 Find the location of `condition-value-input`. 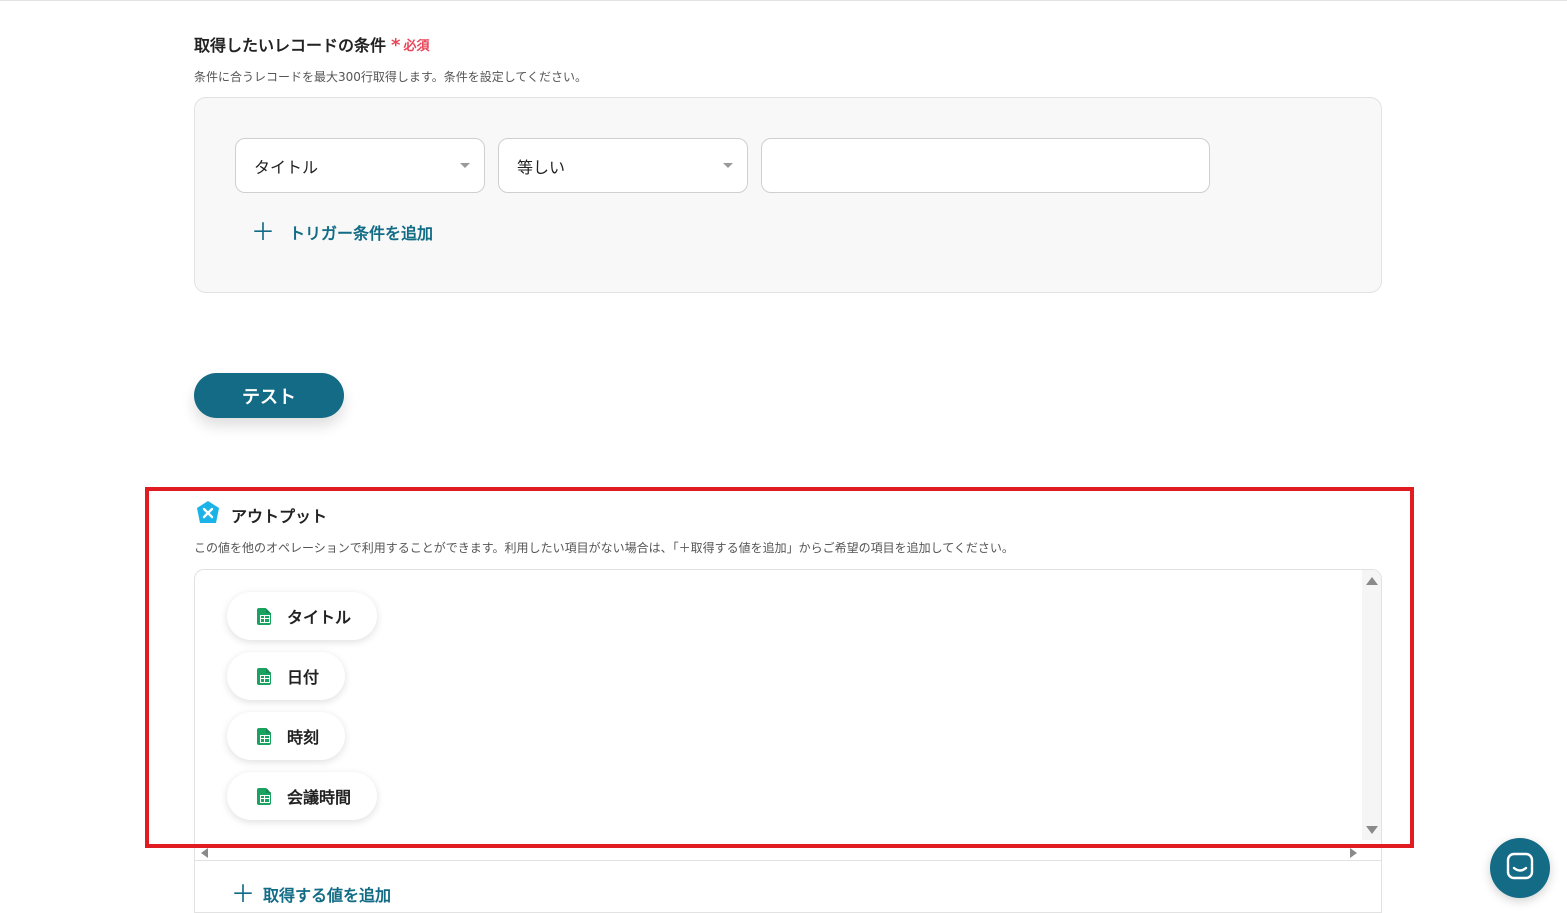

condition-value-input is located at coordinates (985, 165).